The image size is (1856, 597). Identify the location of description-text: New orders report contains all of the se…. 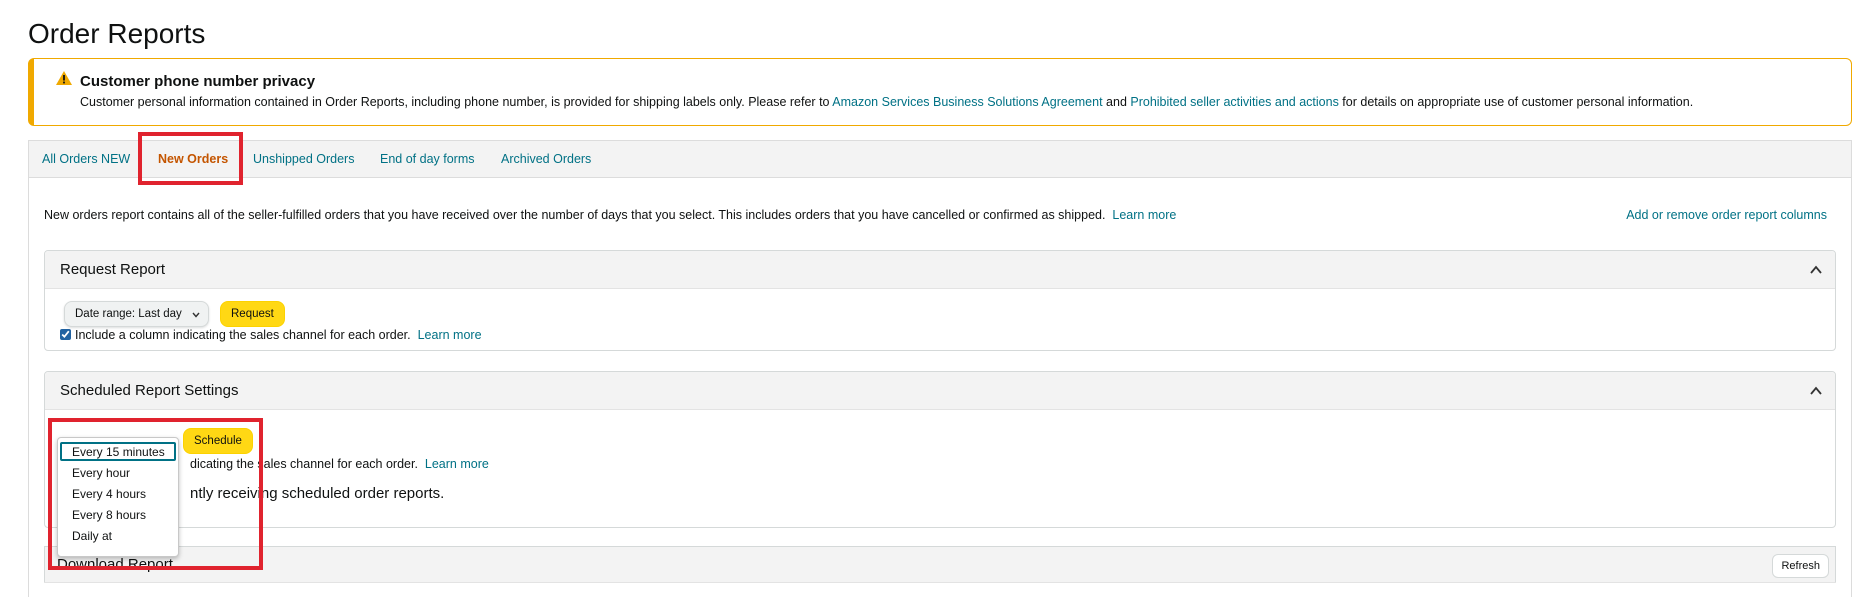
(575, 215).